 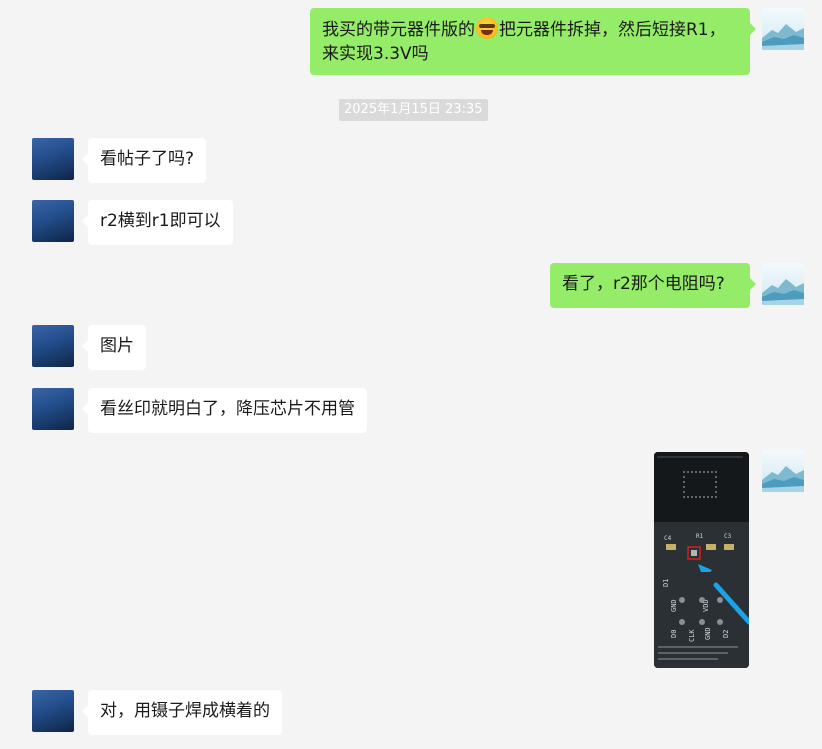 What do you see at coordinates (728, 536) in the screenshot?
I see `silkscreen-label: C3` at bounding box center [728, 536].